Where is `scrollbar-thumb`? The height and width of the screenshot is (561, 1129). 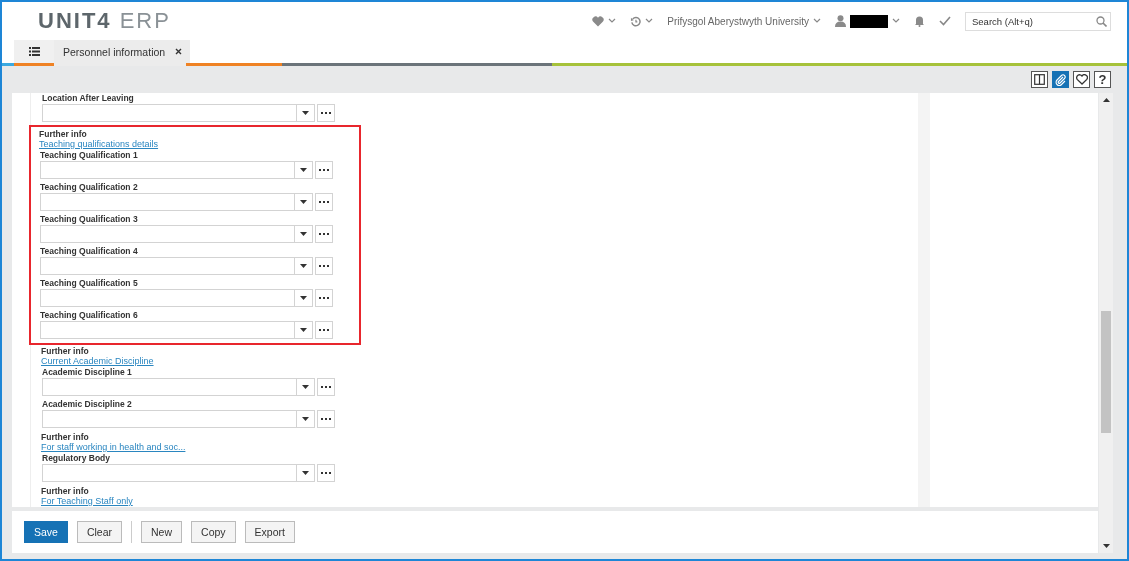 scrollbar-thumb is located at coordinates (1106, 372).